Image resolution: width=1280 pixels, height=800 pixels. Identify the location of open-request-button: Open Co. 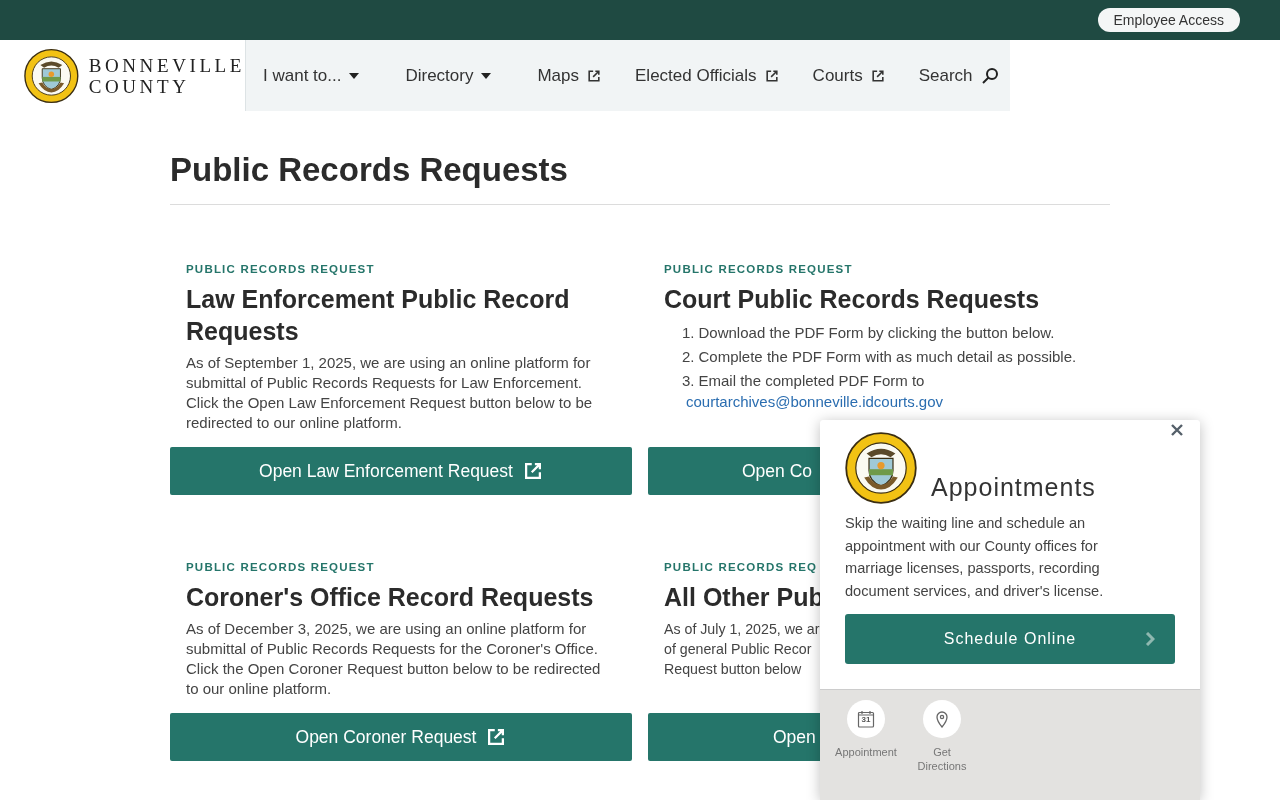
(734, 471).